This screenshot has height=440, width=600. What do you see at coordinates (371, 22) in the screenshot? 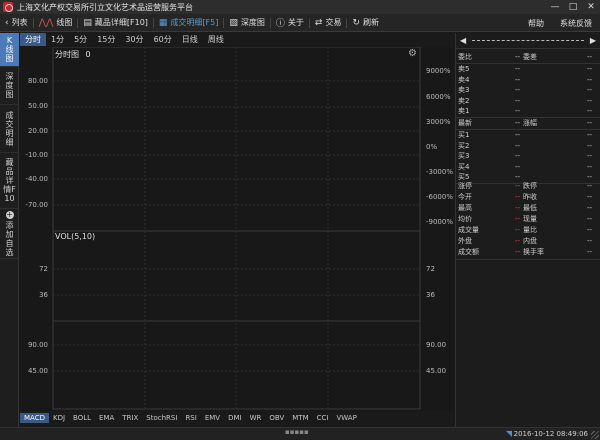
I see `refresh-label: 刷新` at bounding box center [371, 22].